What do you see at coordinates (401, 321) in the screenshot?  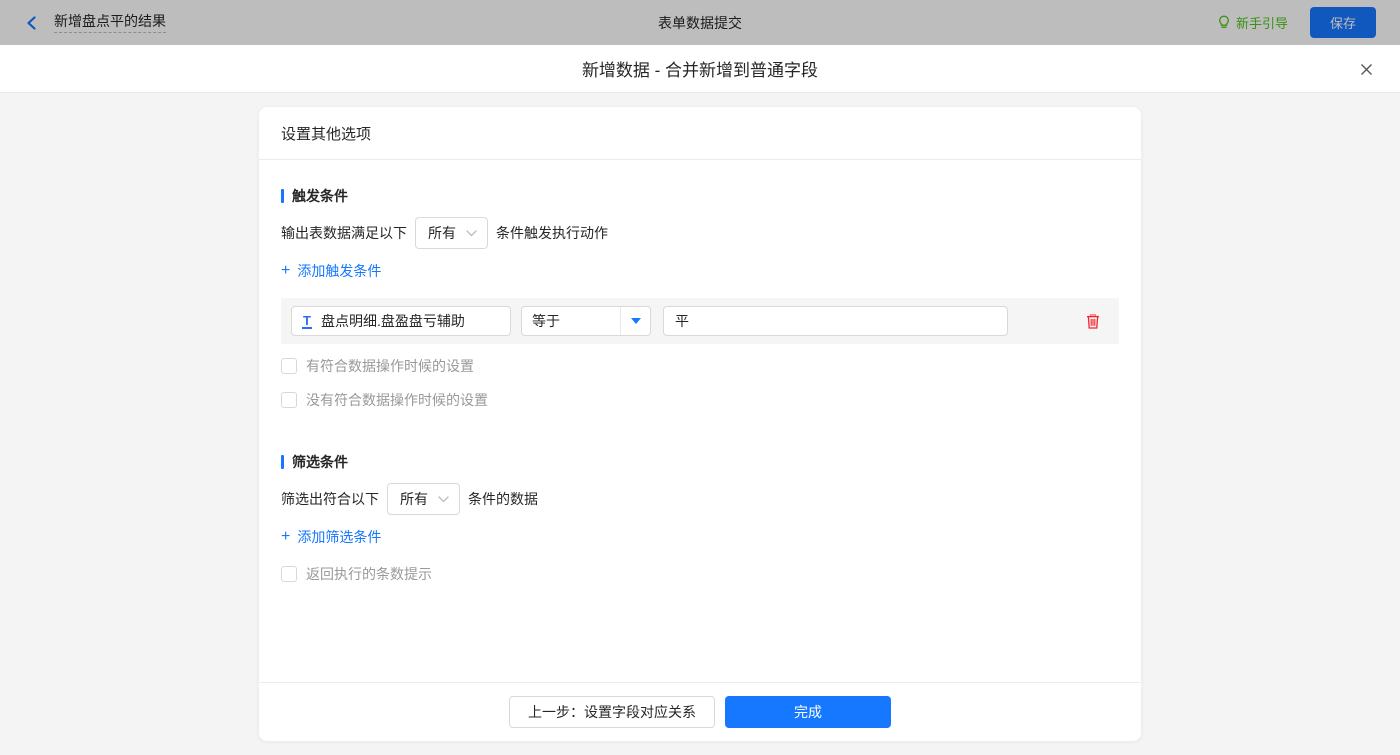 I see `condition-field-select: T 盘点明细.盘盈盘亏辅助` at bounding box center [401, 321].